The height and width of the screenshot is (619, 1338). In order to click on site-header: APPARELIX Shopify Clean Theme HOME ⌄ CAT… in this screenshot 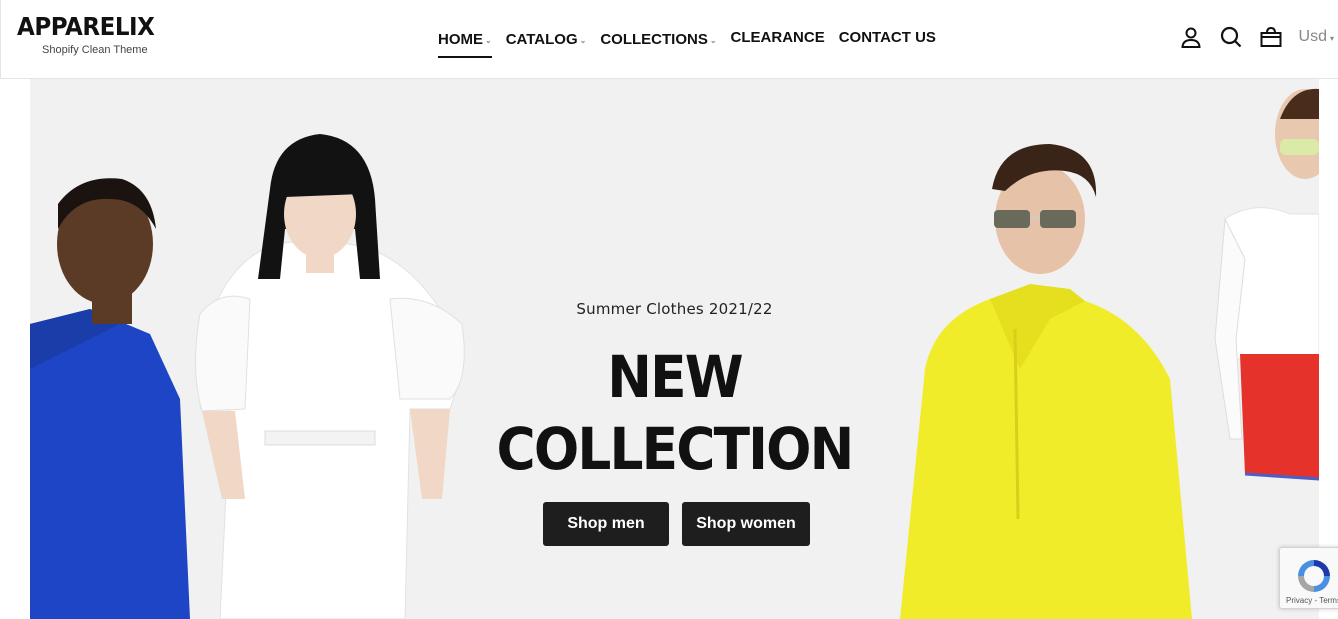, I will do `click(669, 39)`.